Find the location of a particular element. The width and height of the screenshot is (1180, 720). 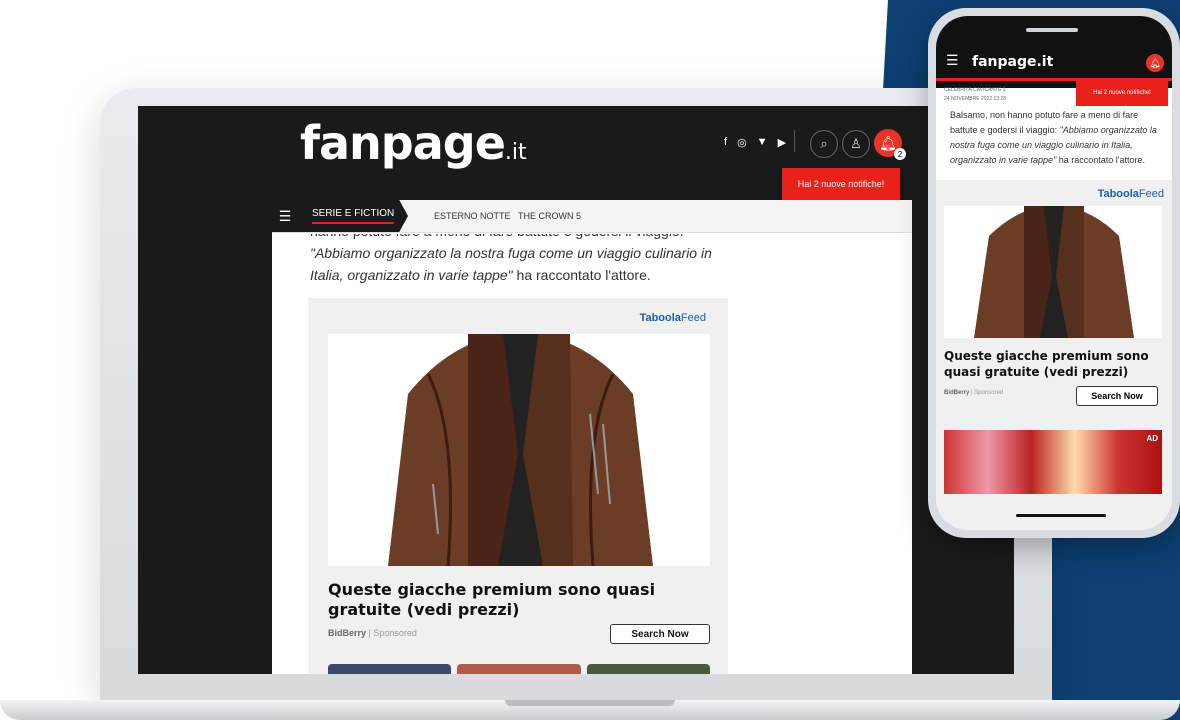

menu-icon: ☰ is located at coordinates (285, 216).